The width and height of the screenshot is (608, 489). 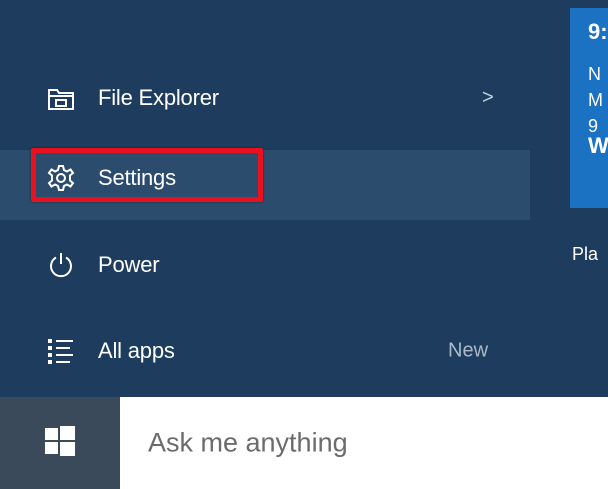 What do you see at coordinates (265, 185) in the screenshot?
I see `menu-item-settings: Settings` at bounding box center [265, 185].